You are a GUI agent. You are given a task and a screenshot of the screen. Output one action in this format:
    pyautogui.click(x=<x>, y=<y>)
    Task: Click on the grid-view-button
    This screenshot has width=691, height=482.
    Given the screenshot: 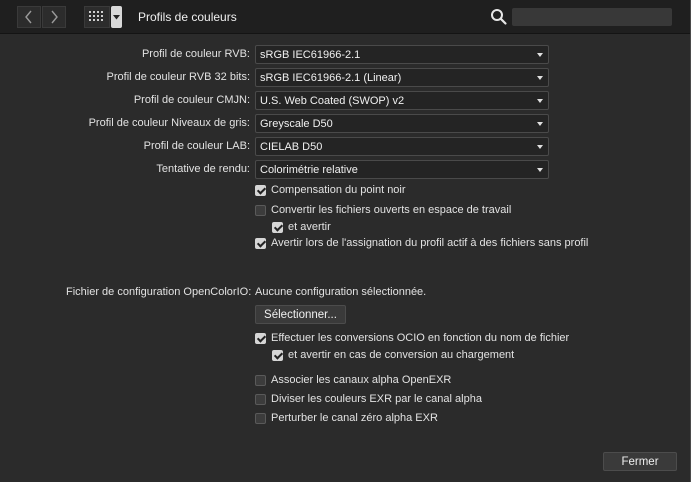 What is the action you would take?
    pyautogui.click(x=97, y=17)
    